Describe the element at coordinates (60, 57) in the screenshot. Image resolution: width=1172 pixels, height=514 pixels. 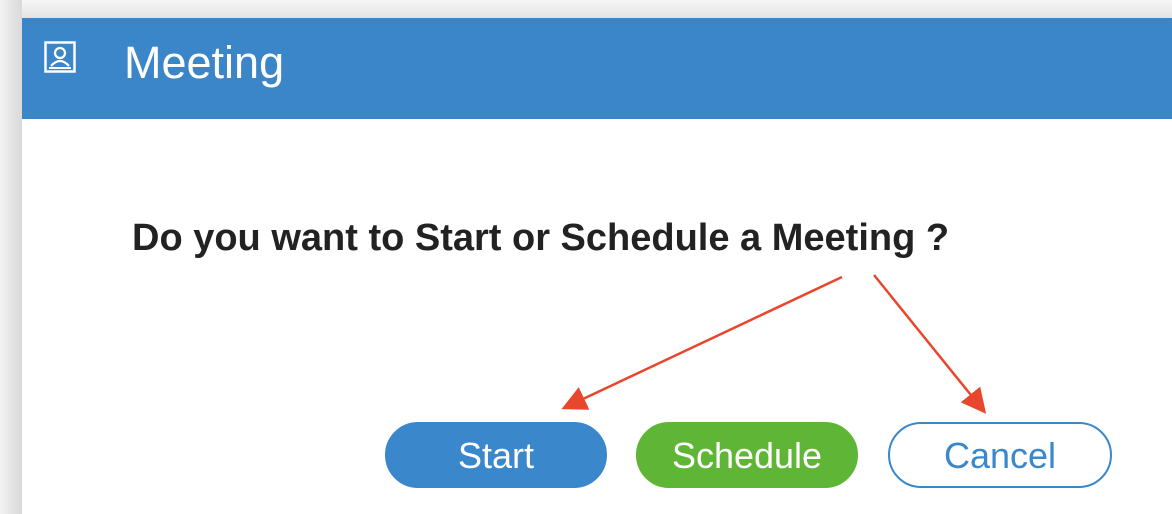
I see `presenter-screen-icon` at that location.